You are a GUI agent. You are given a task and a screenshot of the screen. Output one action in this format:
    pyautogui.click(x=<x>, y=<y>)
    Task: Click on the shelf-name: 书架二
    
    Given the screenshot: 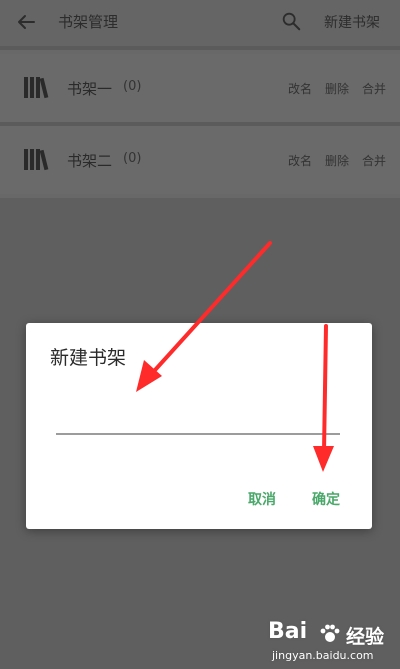 What is the action you would take?
    pyautogui.click(x=90, y=161)
    